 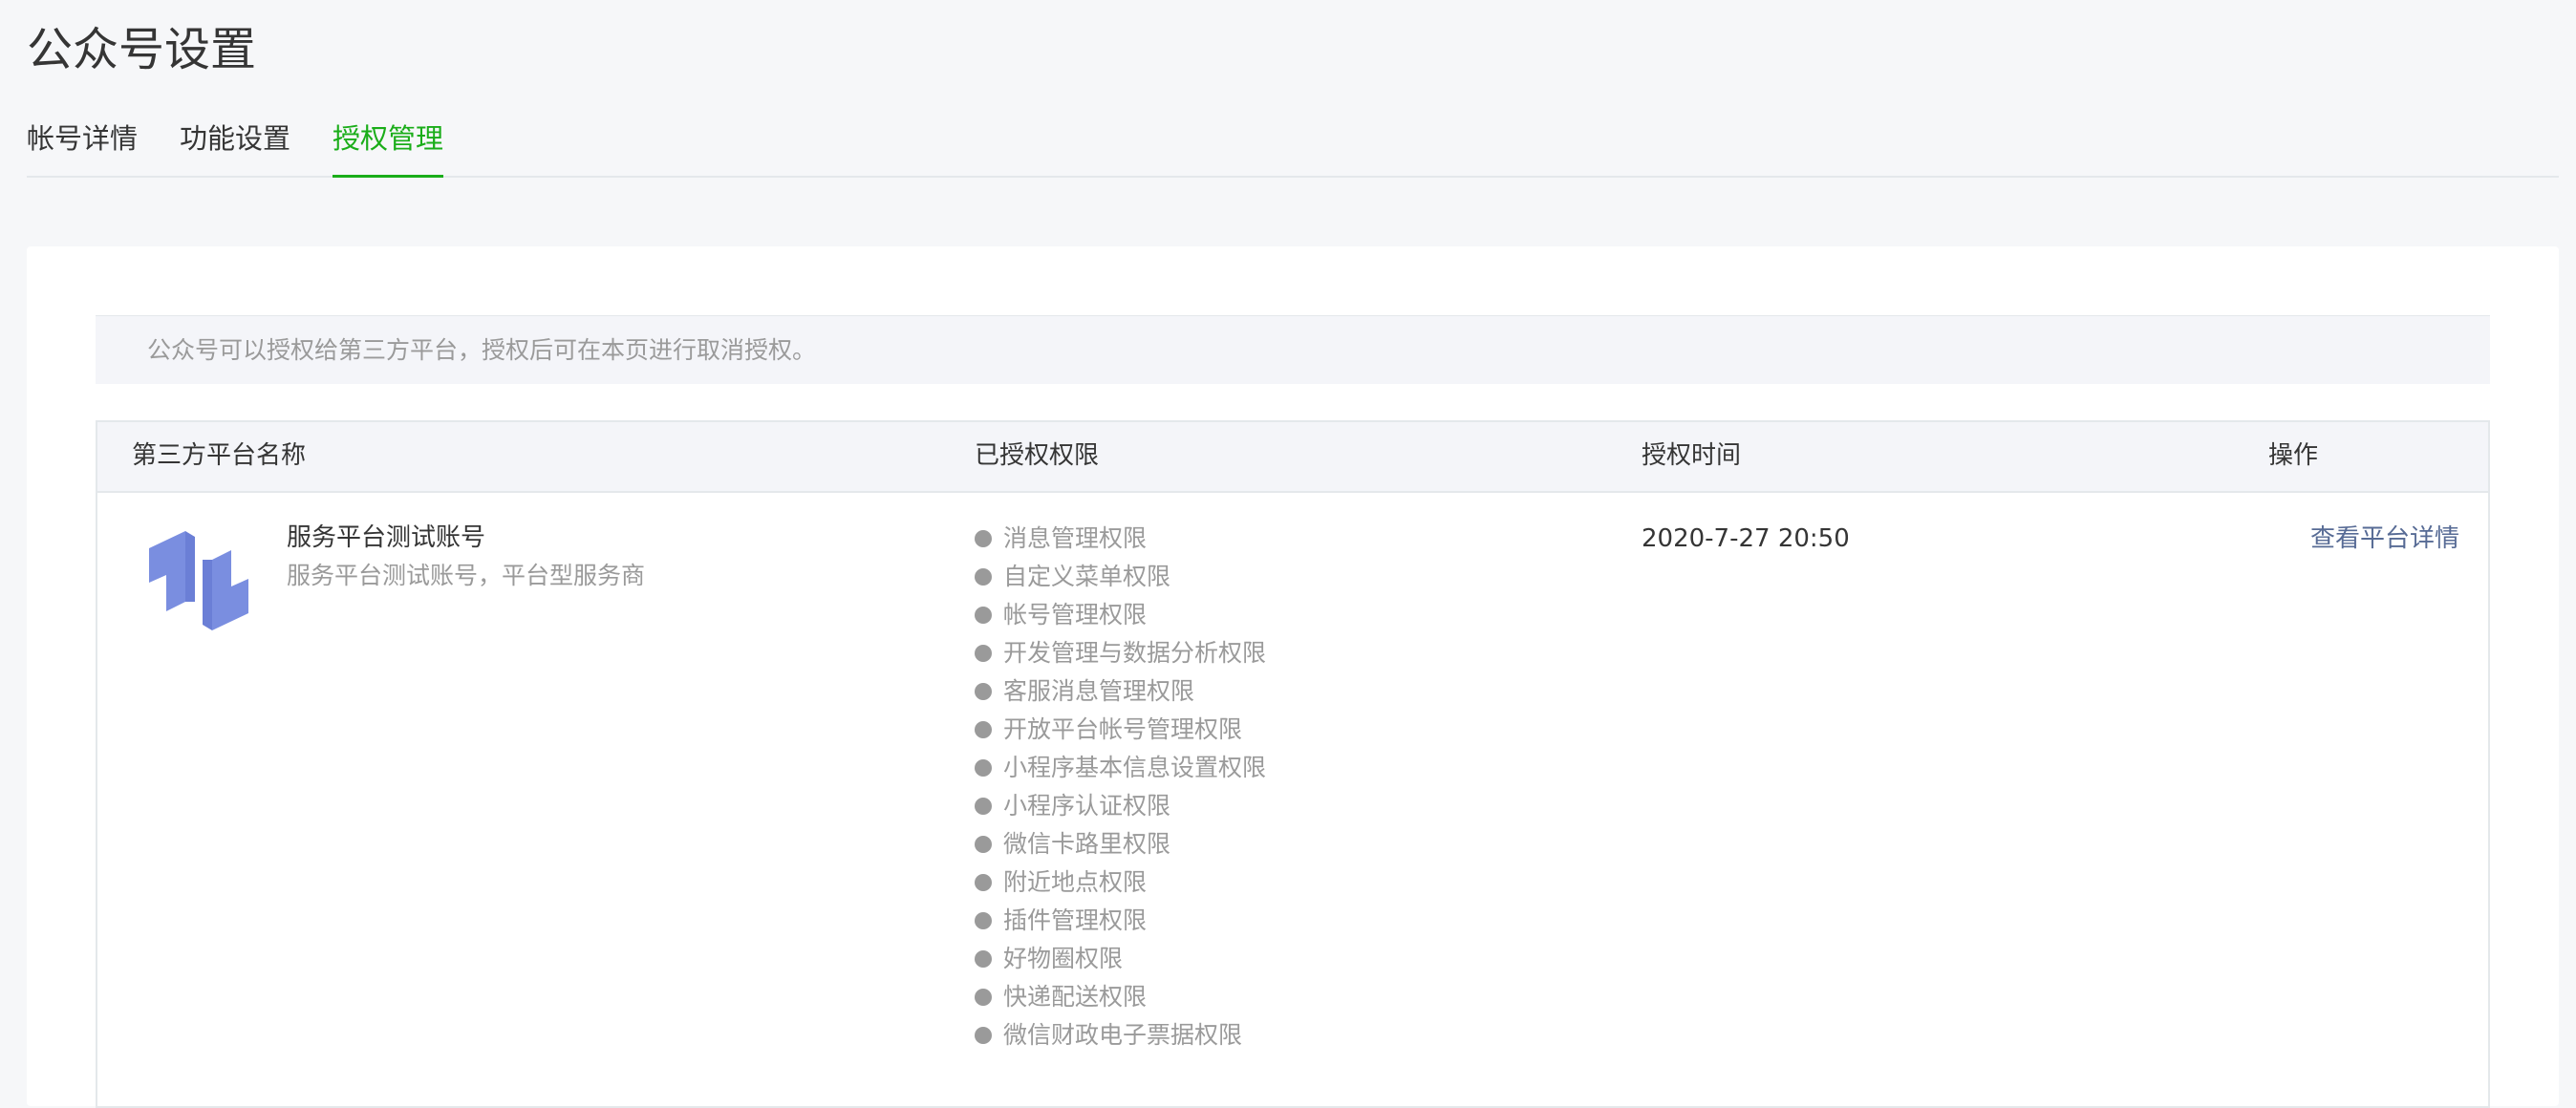 What do you see at coordinates (1120, 768) in the screenshot?
I see `permission-item: 小程序基本信息设置权限` at bounding box center [1120, 768].